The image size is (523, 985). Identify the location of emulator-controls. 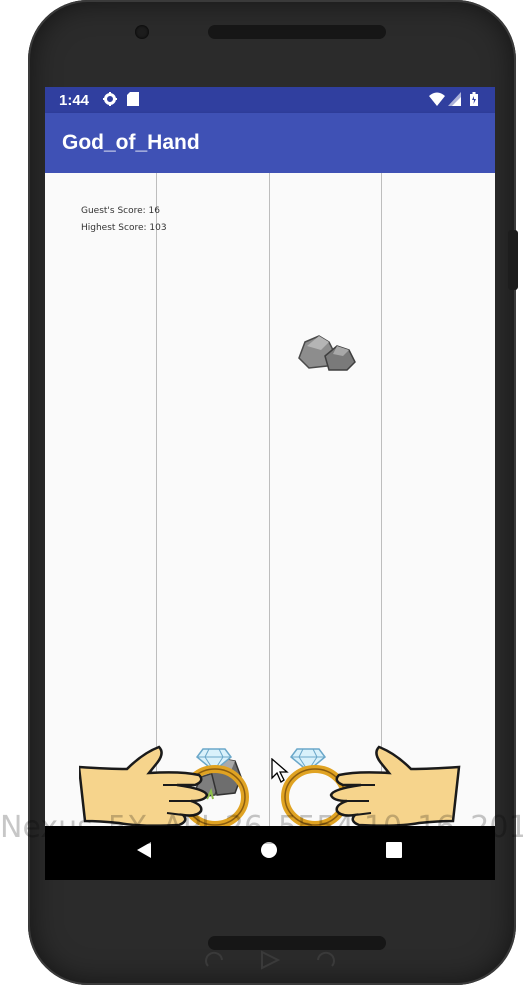
(270, 960).